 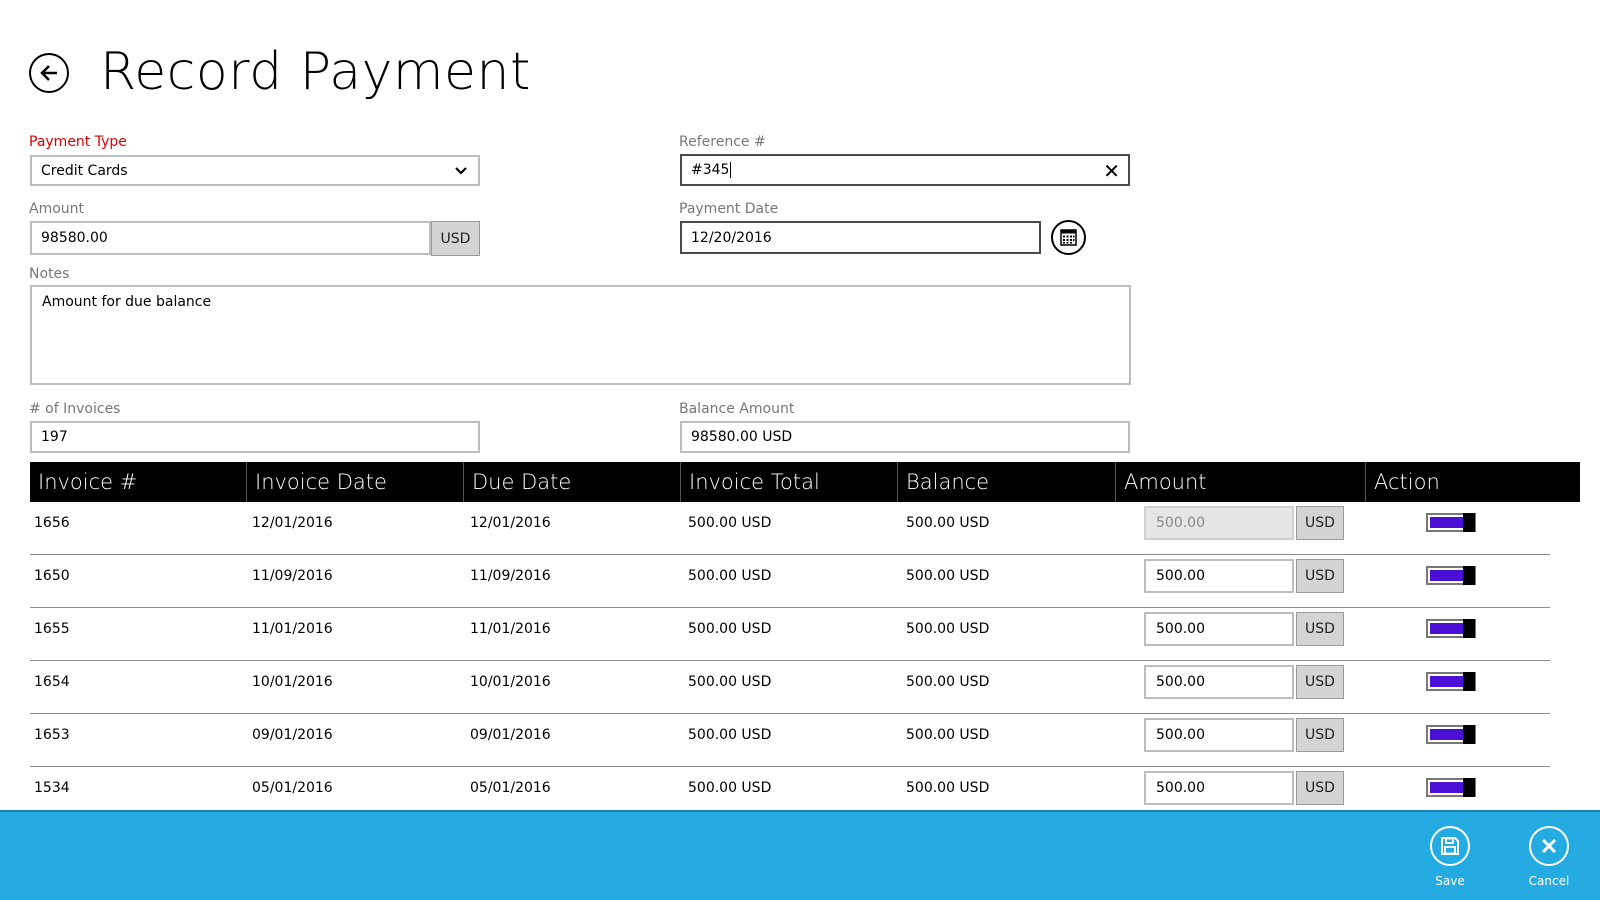 What do you see at coordinates (57, 209) in the screenshot?
I see `amount-label: Amount` at bounding box center [57, 209].